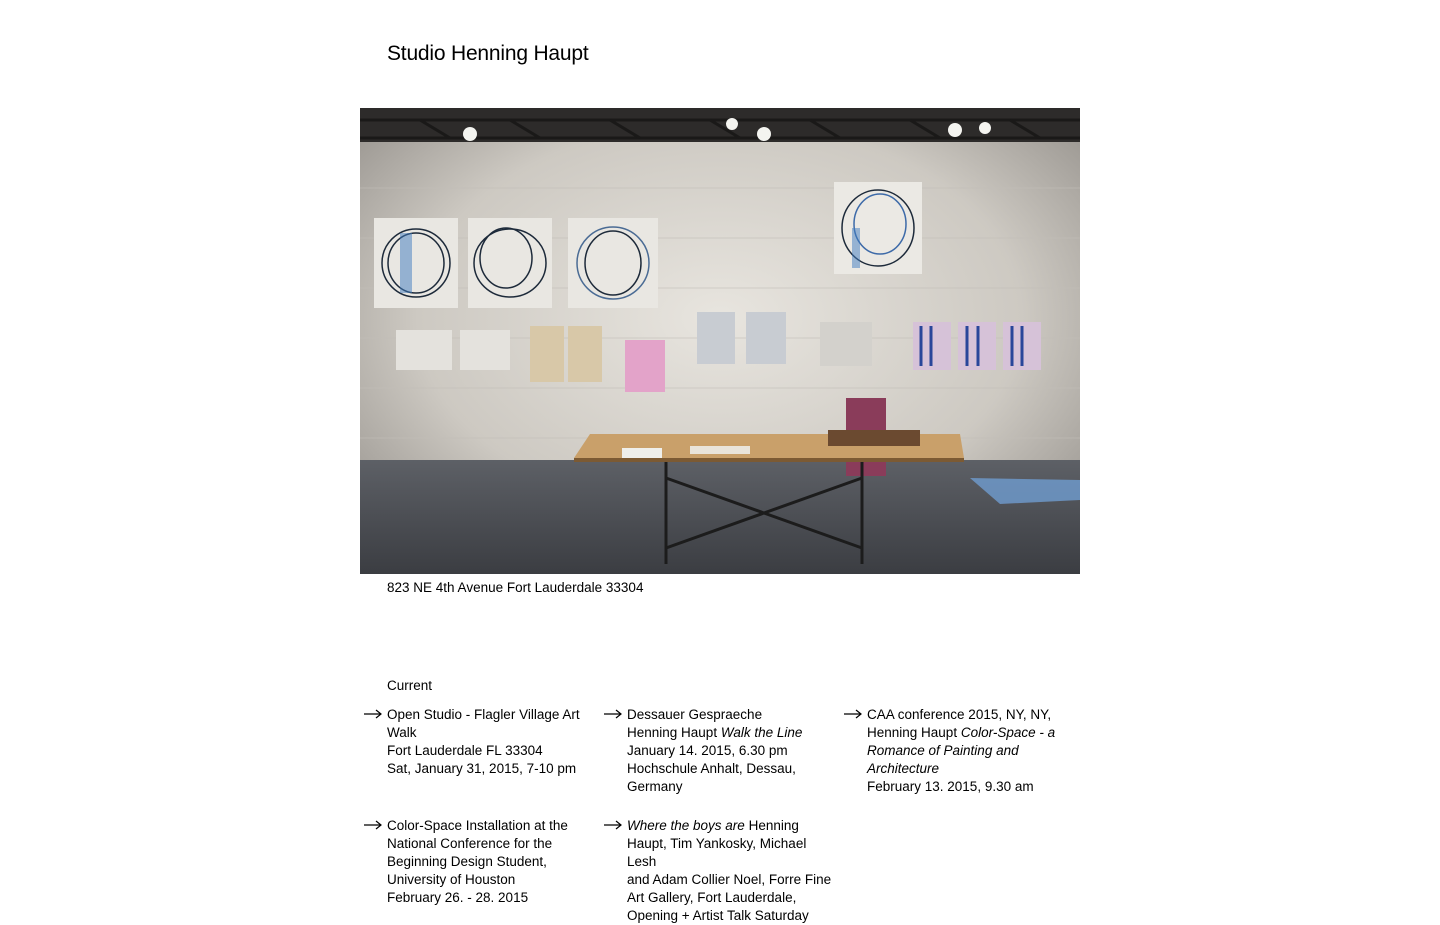 Image resolution: width=1440 pixels, height=925 pixels. I want to click on event-line: Where the boys are Henning, so click(732, 826).